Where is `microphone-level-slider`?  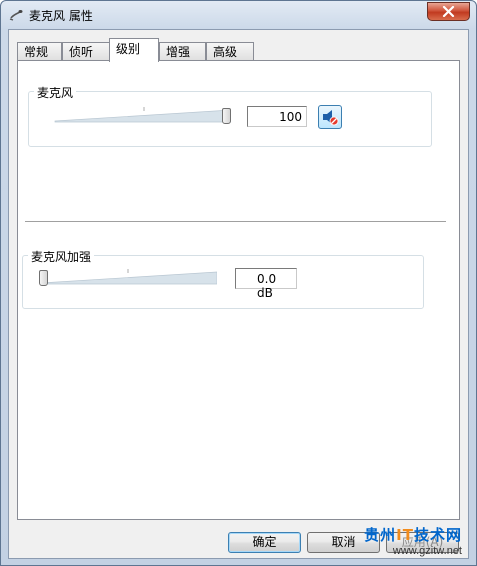 microphone-level-slider is located at coordinates (142, 116).